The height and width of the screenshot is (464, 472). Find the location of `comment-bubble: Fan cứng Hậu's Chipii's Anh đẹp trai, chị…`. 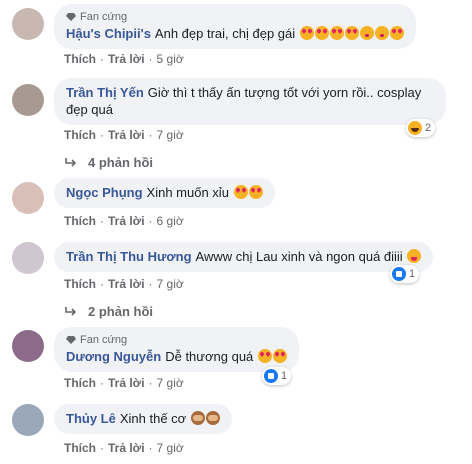

comment-bubble: Fan cứng Hậu's Chipii's Anh đẹp trai, chị… is located at coordinates (235, 26).